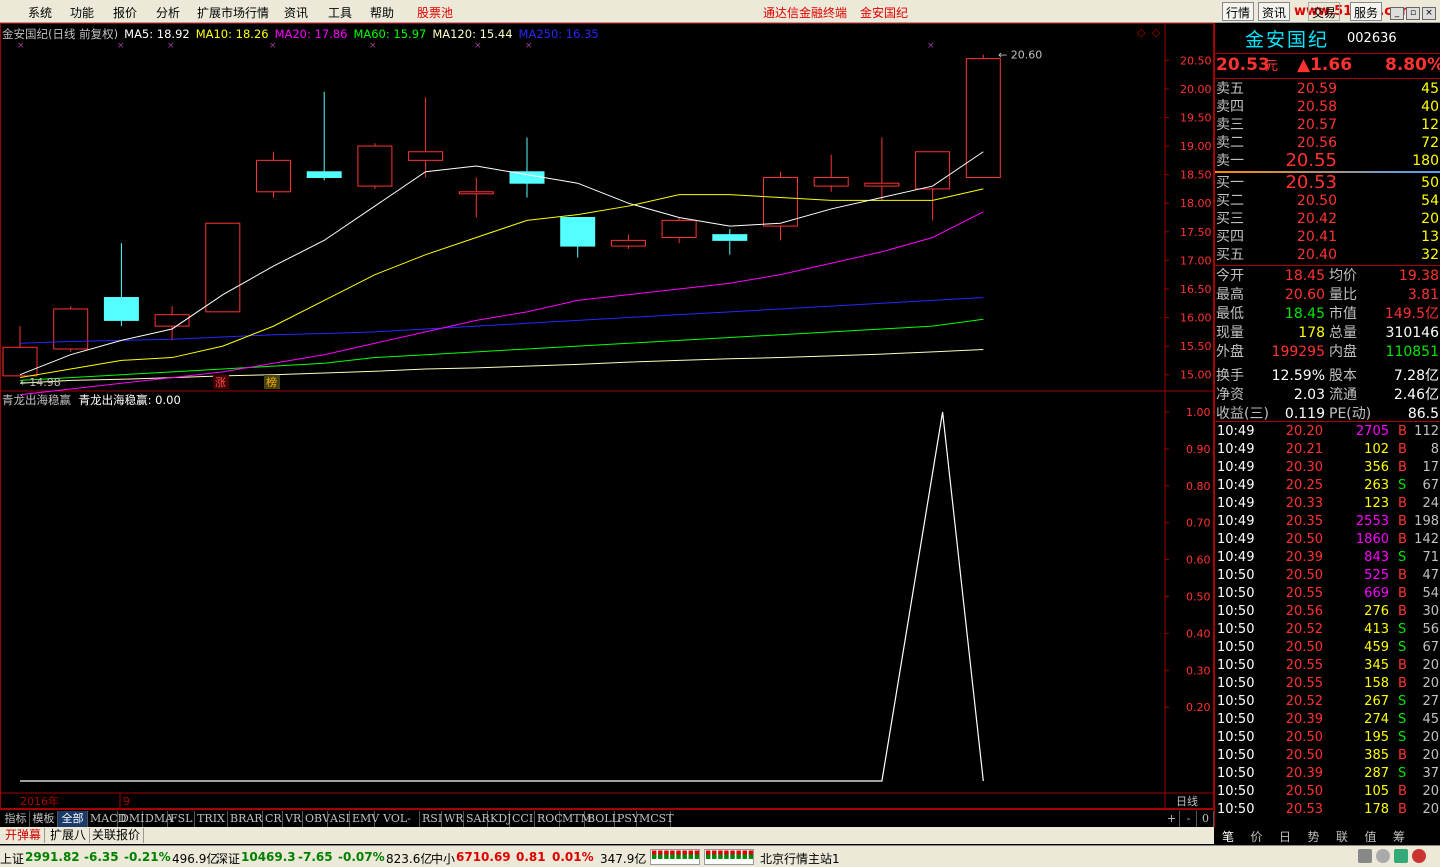  Describe the element at coordinates (1238, 11) in the screenshot. I see `tab-quote-button: 行情` at that location.